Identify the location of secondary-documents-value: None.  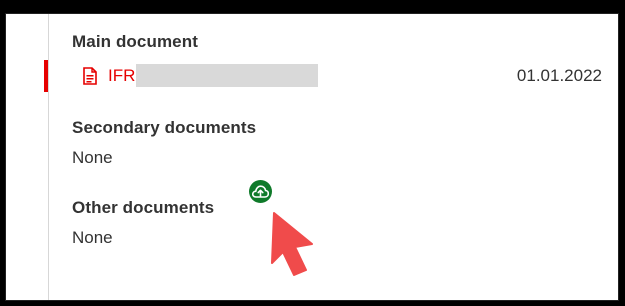
(92, 157).